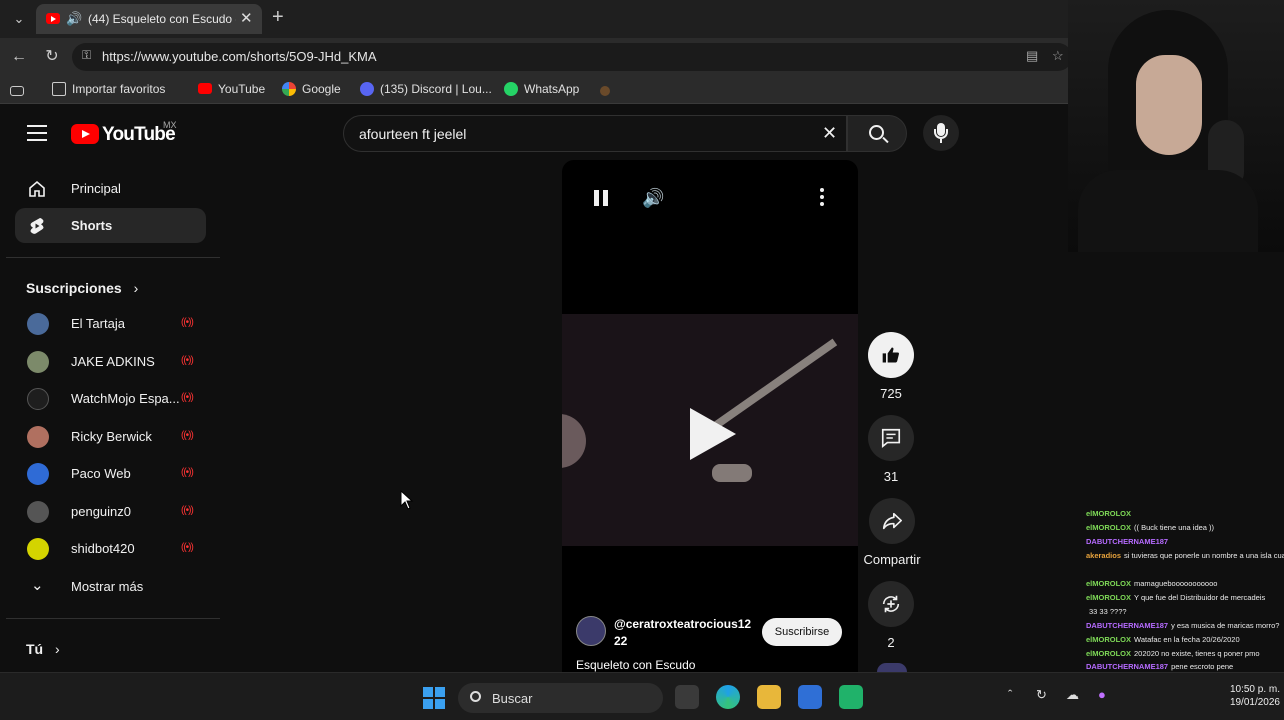 This screenshot has height=720, width=1284. Describe the element at coordinates (311, 91) in the screenshot. I see `bookmark-google: Google` at that location.